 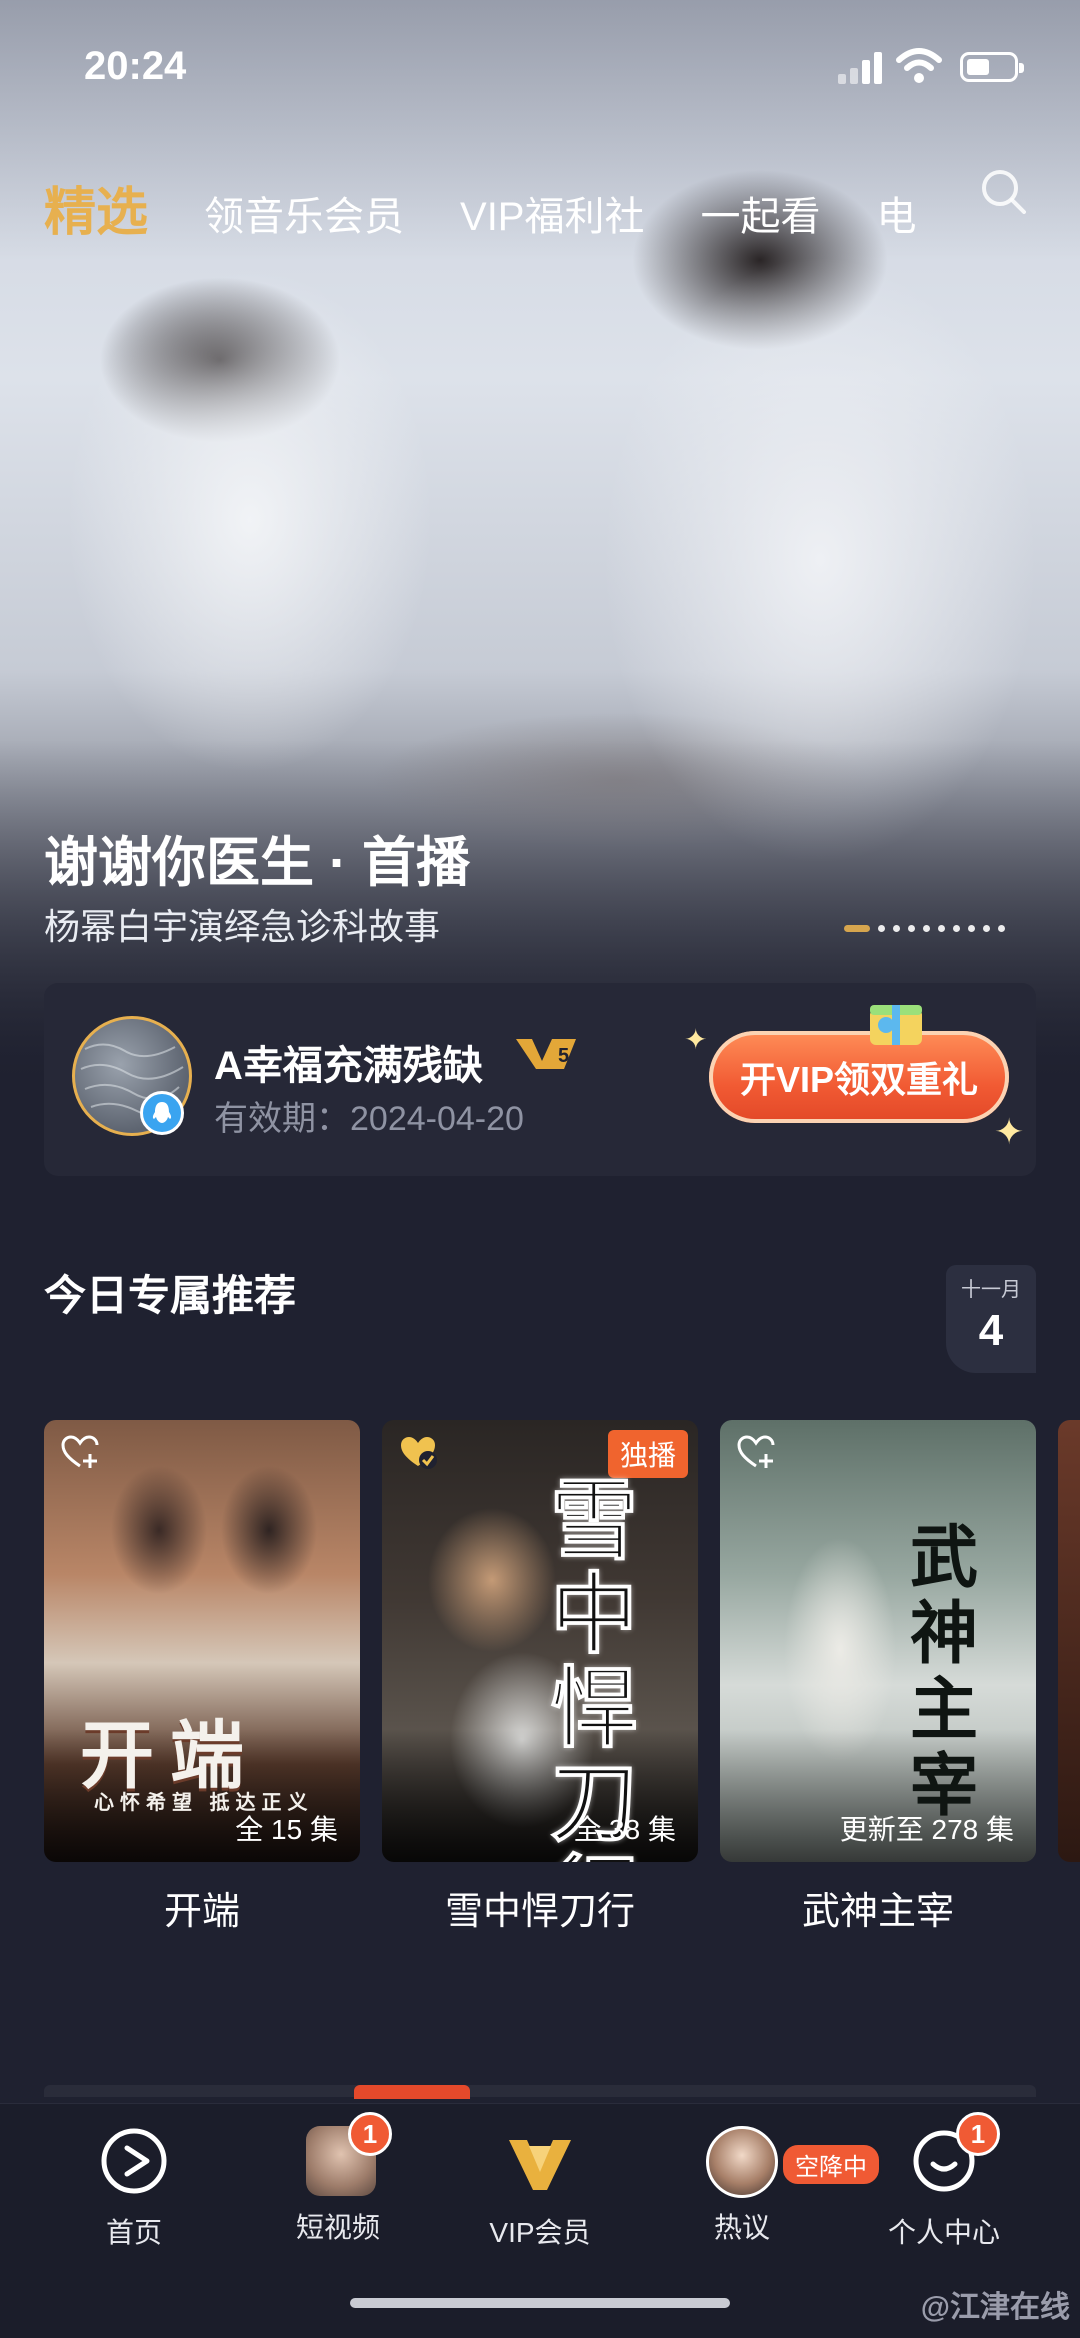 What do you see at coordinates (857, 928) in the screenshot?
I see `carousel-dot-active` at bounding box center [857, 928].